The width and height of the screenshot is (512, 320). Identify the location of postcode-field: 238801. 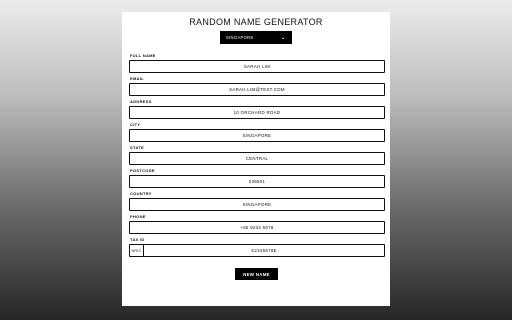
(257, 181).